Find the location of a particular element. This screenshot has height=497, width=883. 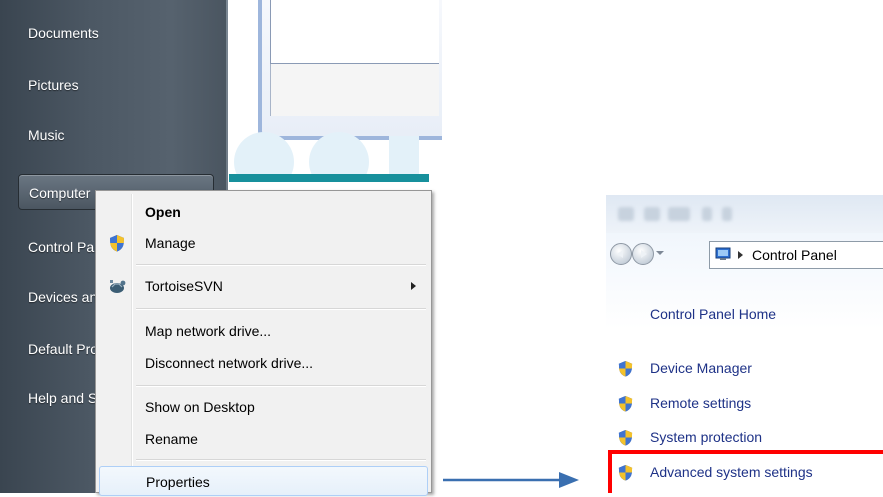

context-menu-item-show-on-desktop: Show on Desktop is located at coordinates (263, 407).